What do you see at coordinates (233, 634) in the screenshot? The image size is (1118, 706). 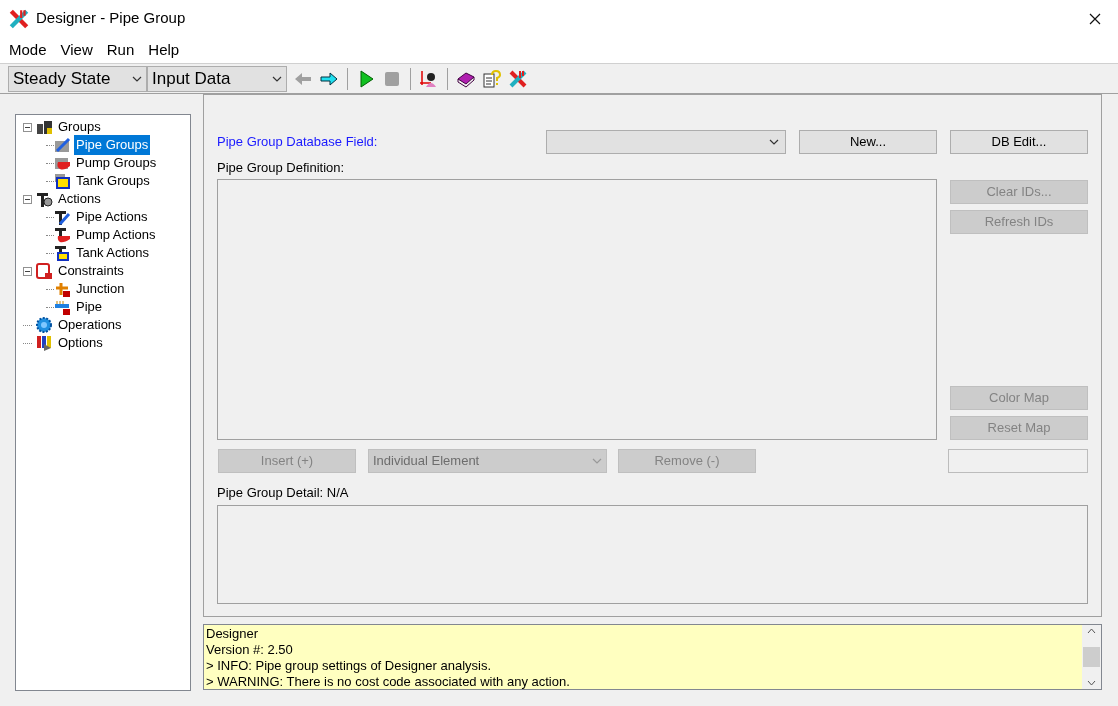 I see `log-line: Designer` at bounding box center [233, 634].